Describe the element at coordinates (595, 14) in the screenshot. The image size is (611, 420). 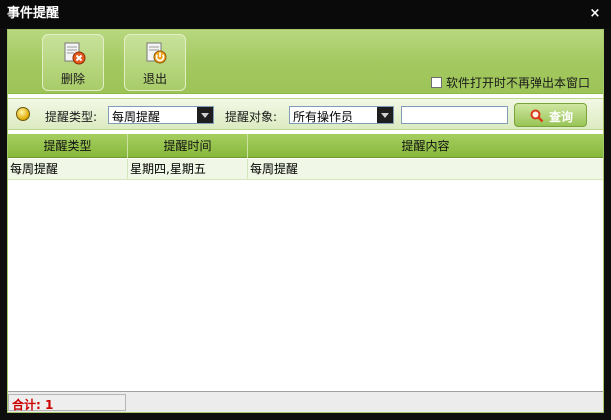
I see `close-icon: ×` at that location.